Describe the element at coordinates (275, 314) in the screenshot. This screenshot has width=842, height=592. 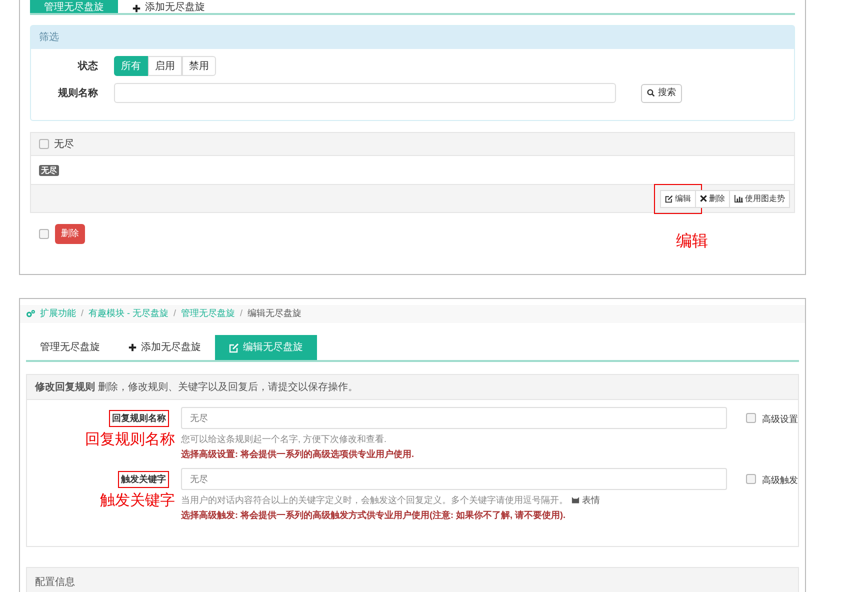
I see `breadcrumb-link: 编辑无尽盘旋` at that location.